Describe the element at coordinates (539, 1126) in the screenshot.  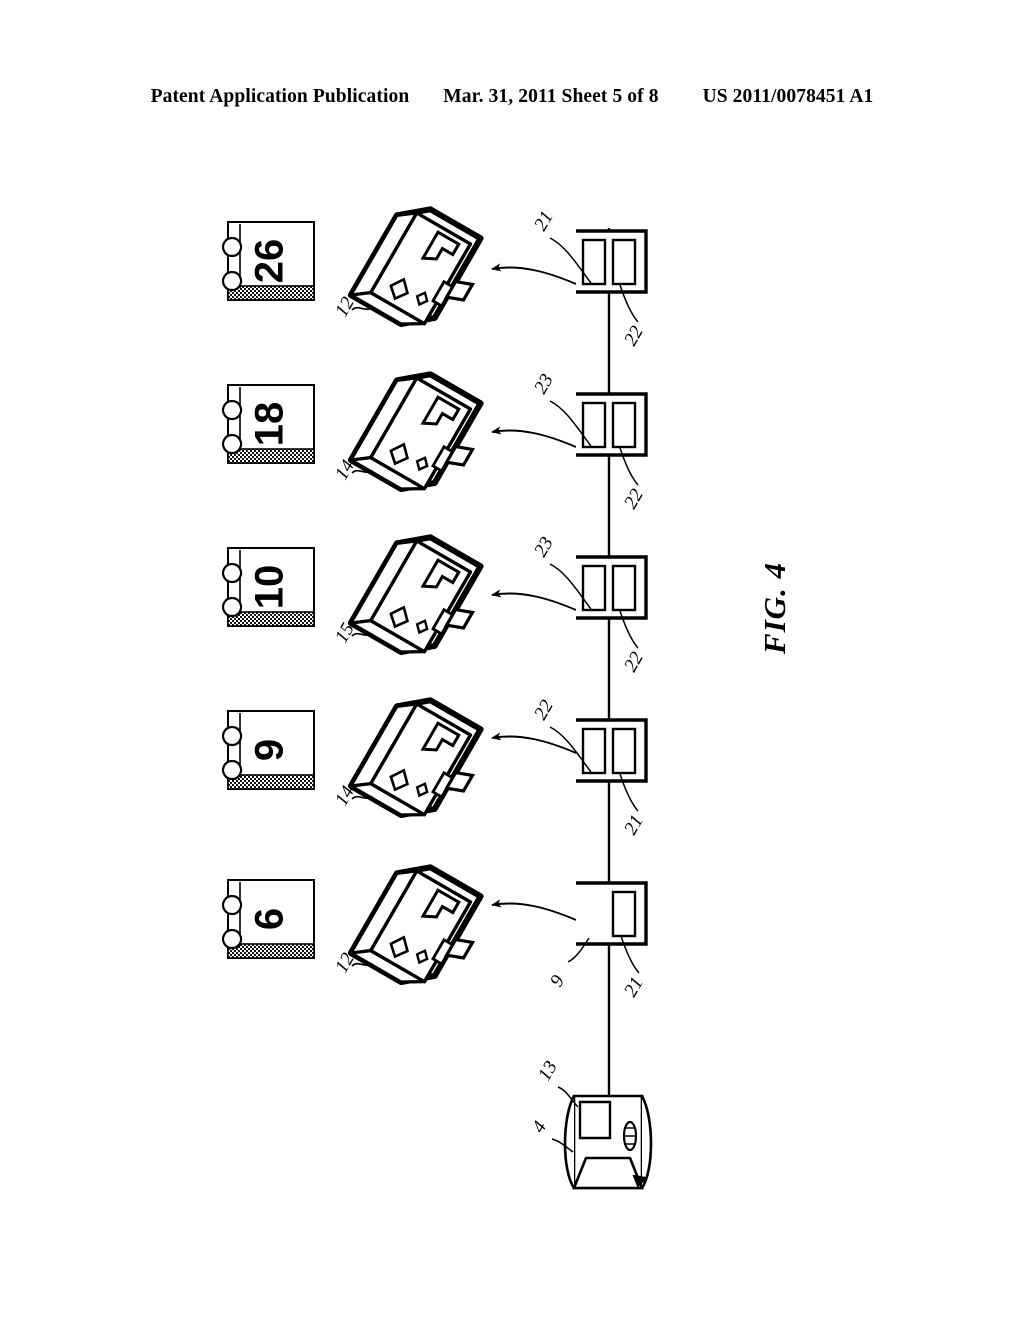
I see `ref-numeral-4: 4` at that location.